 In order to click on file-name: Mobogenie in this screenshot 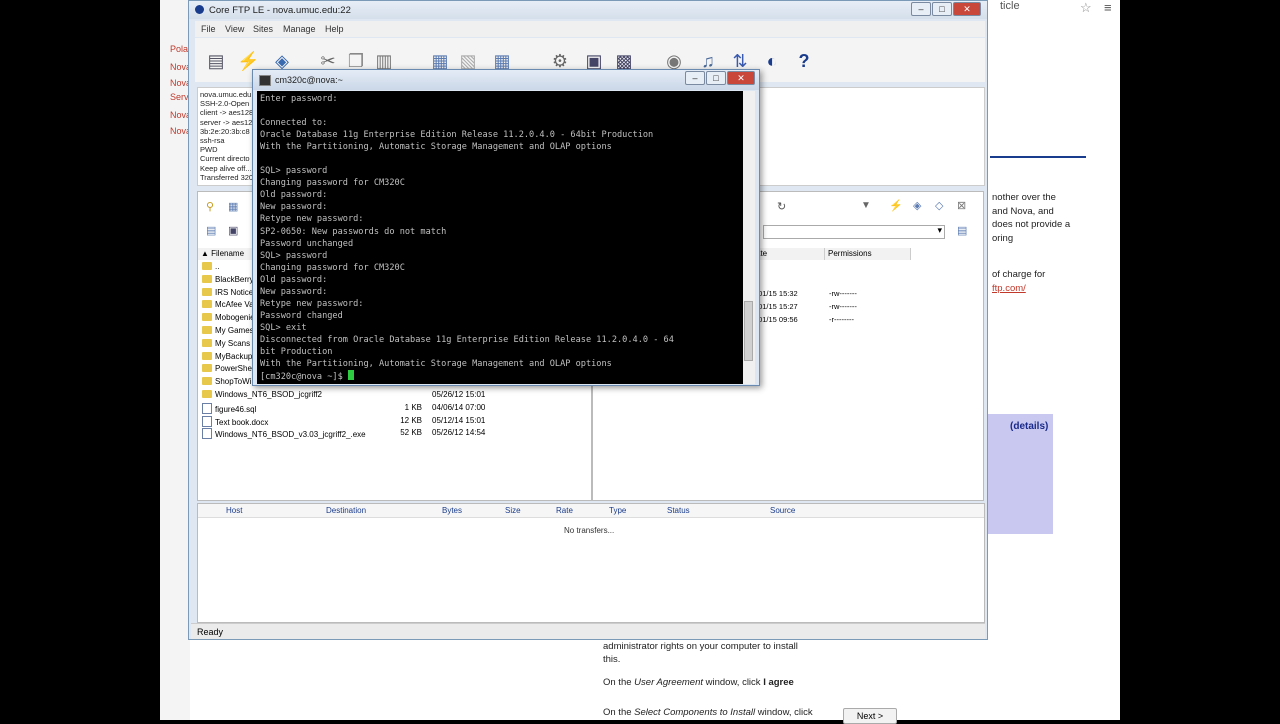, I will do `click(235, 318)`.